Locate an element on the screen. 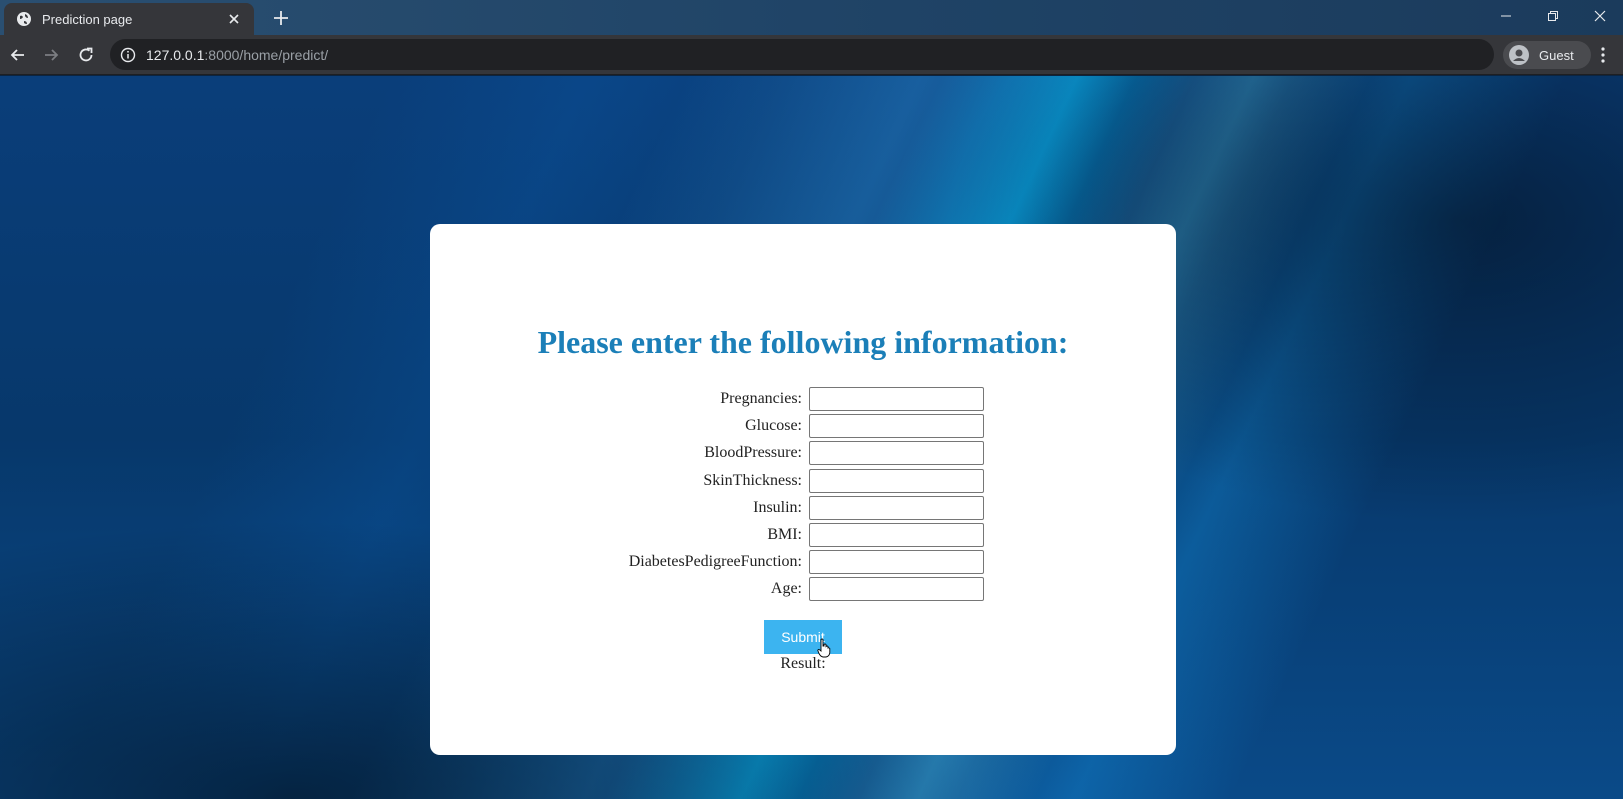 The image size is (1623, 799). bloodpressure-input is located at coordinates (896, 453).